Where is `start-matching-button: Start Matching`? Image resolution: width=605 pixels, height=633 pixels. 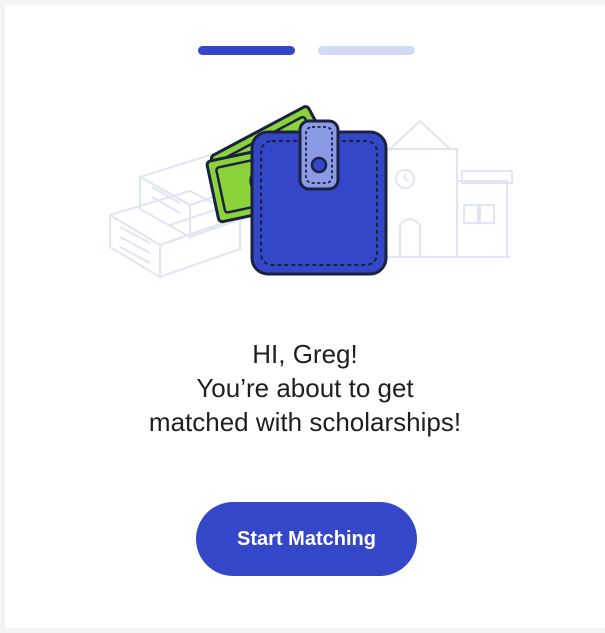
start-matching-button: Start Matching is located at coordinates (306, 539).